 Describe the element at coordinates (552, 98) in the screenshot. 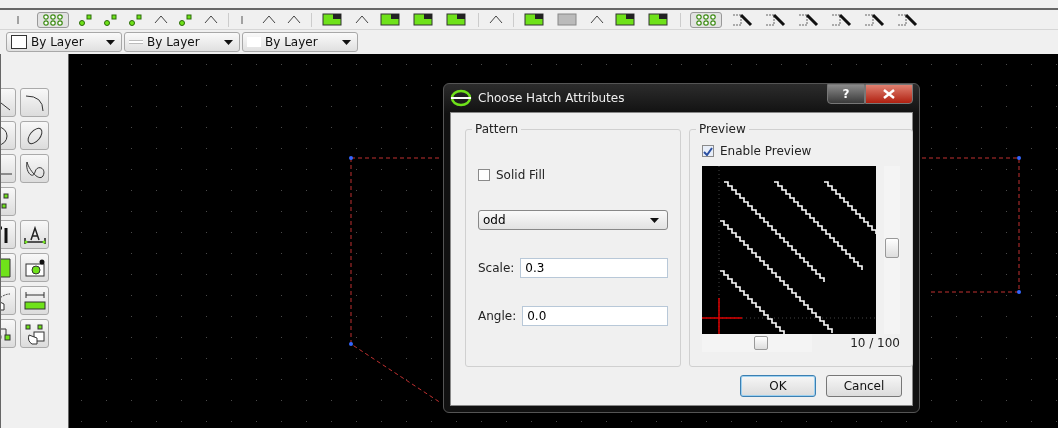

I see `window-title: Choose Hatch Attributes` at that location.